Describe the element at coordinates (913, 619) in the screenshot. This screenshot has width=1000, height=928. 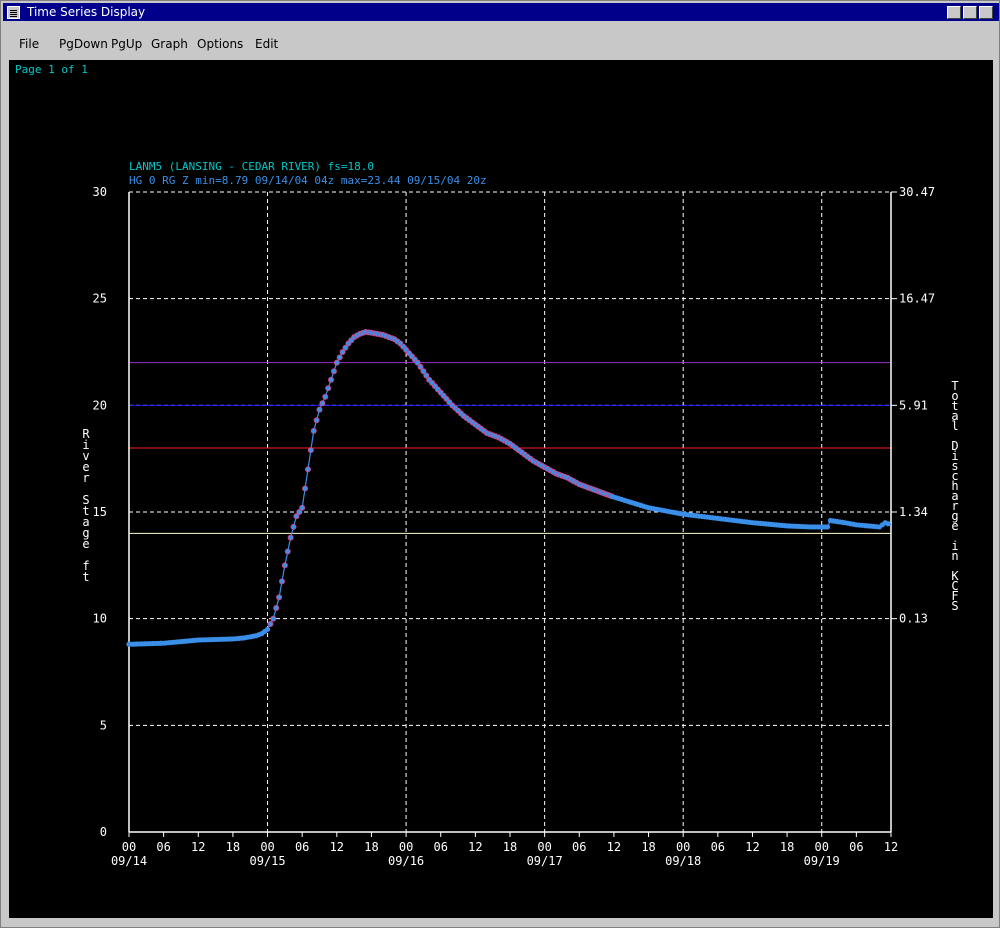
I see `y2-tick-label: 0.13` at that location.